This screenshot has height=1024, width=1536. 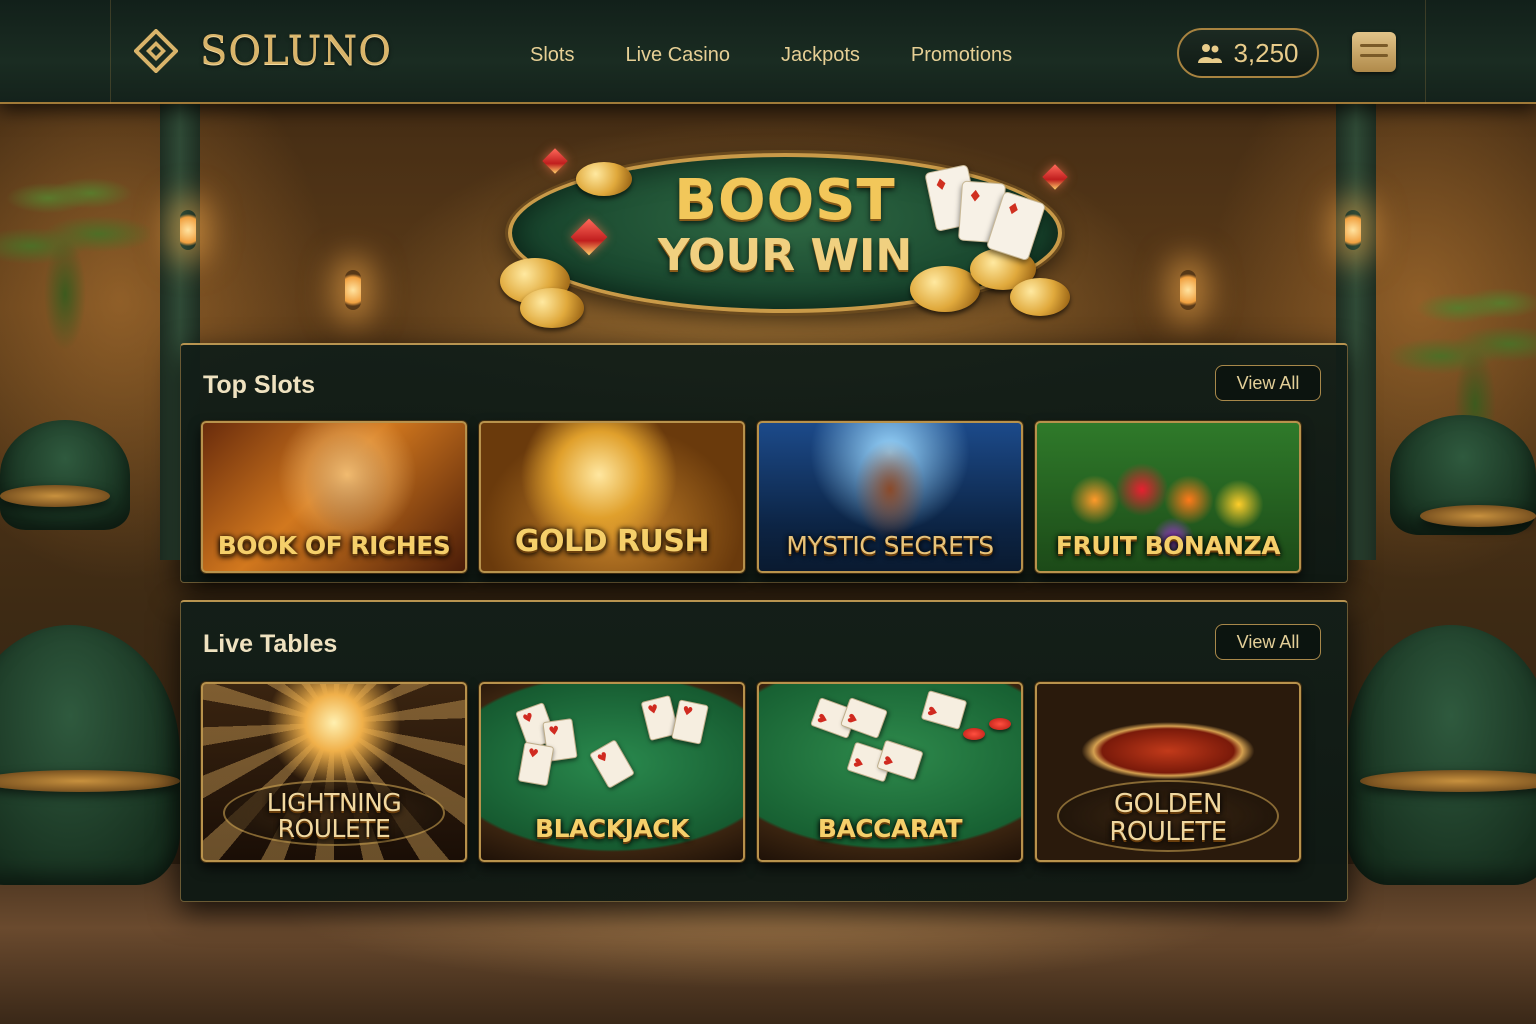 What do you see at coordinates (156, 51) in the screenshot?
I see `diamond-logo-icon` at bounding box center [156, 51].